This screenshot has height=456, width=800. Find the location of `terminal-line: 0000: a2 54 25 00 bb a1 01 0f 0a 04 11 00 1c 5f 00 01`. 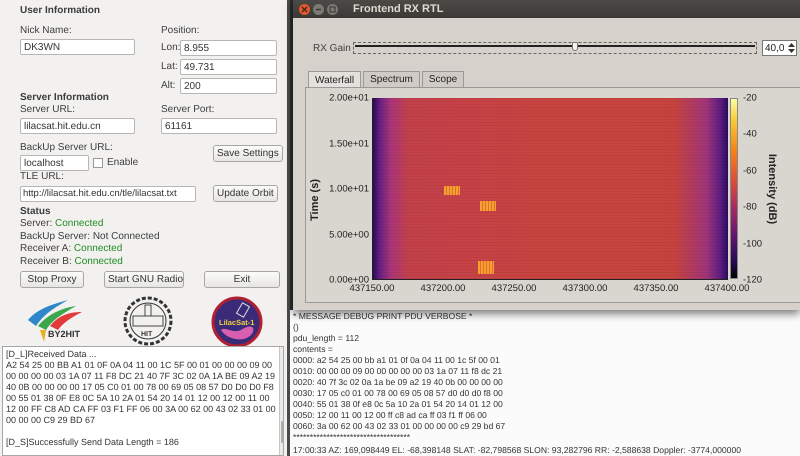

terminal-line: 0000: a2 54 25 00 bb a1 01 0f 0a 04 11 00 1c 5f 00 01 is located at coordinates (397, 360).